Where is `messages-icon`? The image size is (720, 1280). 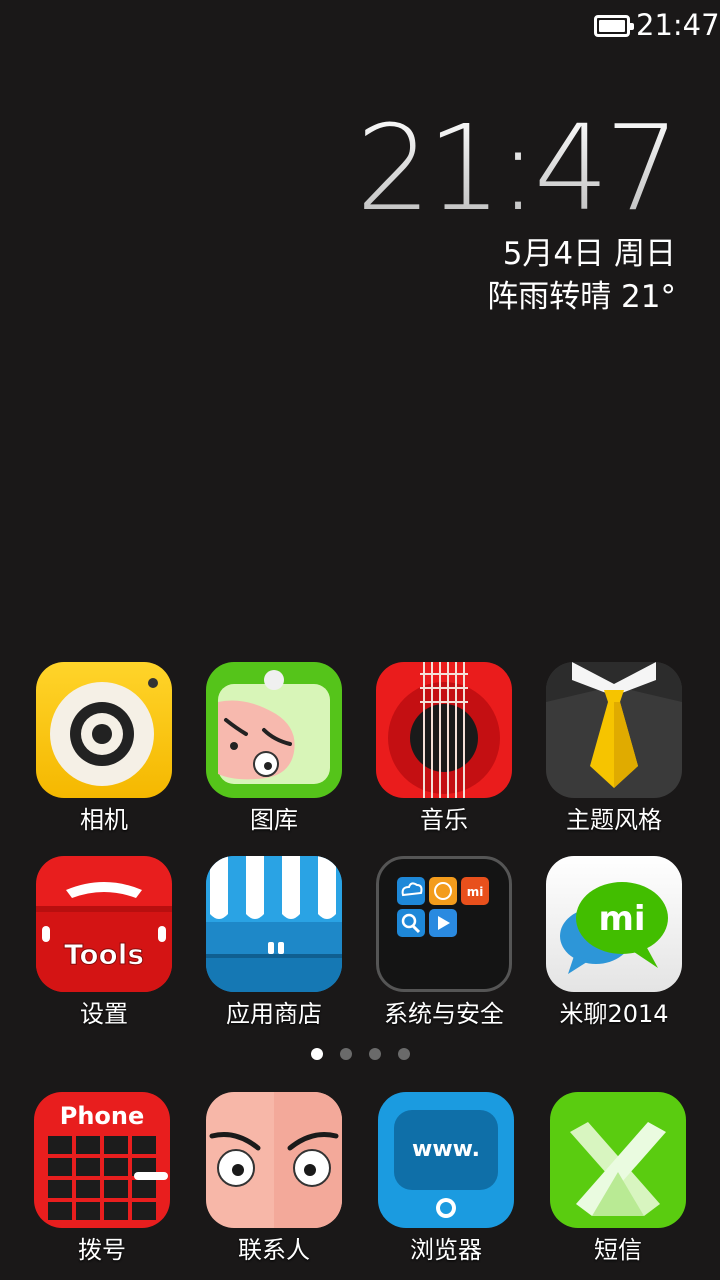 messages-icon is located at coordinates (618, 1160).